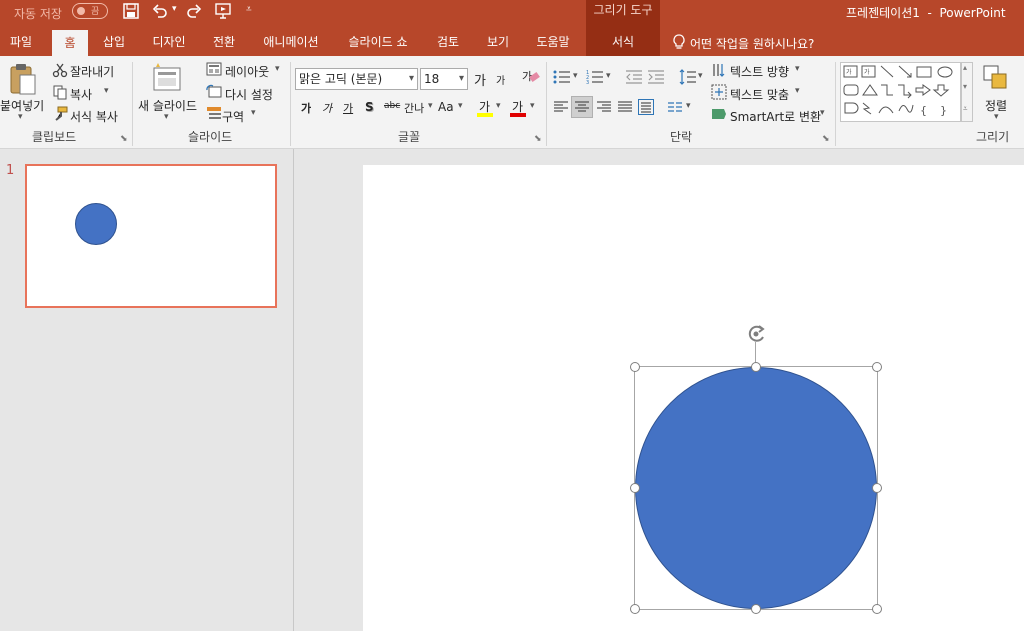 The width and height of the screenshot is (1024, 631). I want to click on smartart-icon, so click(719, 114).